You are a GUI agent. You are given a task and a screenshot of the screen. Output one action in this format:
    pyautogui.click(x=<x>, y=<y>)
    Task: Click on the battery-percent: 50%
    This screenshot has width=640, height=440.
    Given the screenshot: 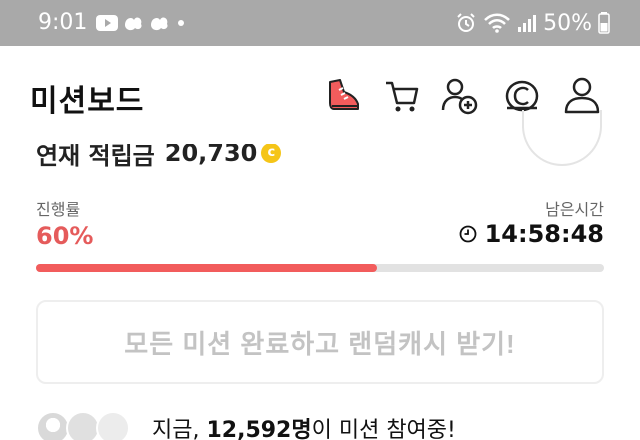 What is the action you would take?
    pyautogui.click(x=567, y=23)
    